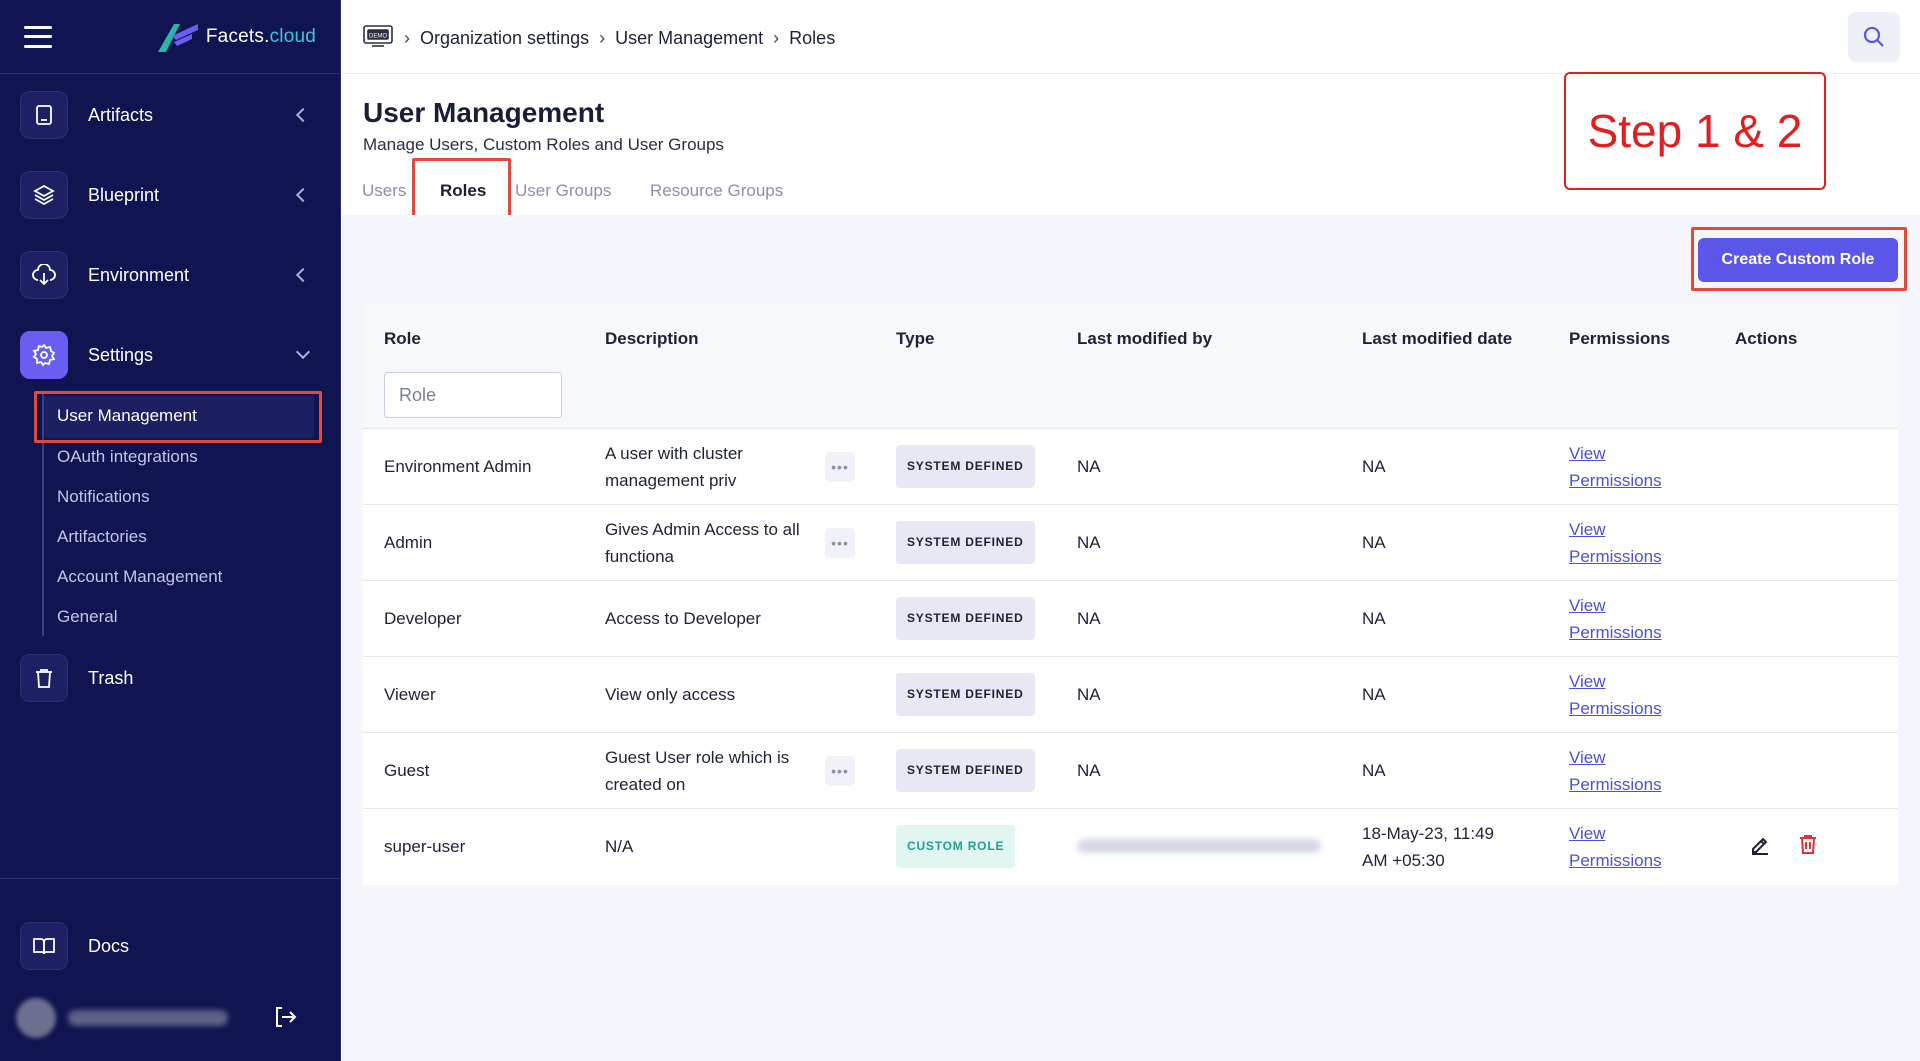 The height and width of the screenshot is (1061, 1920). Describe the element at coordinates (408, 542) in the screenshot. I see `role-name: Admin` at that location.